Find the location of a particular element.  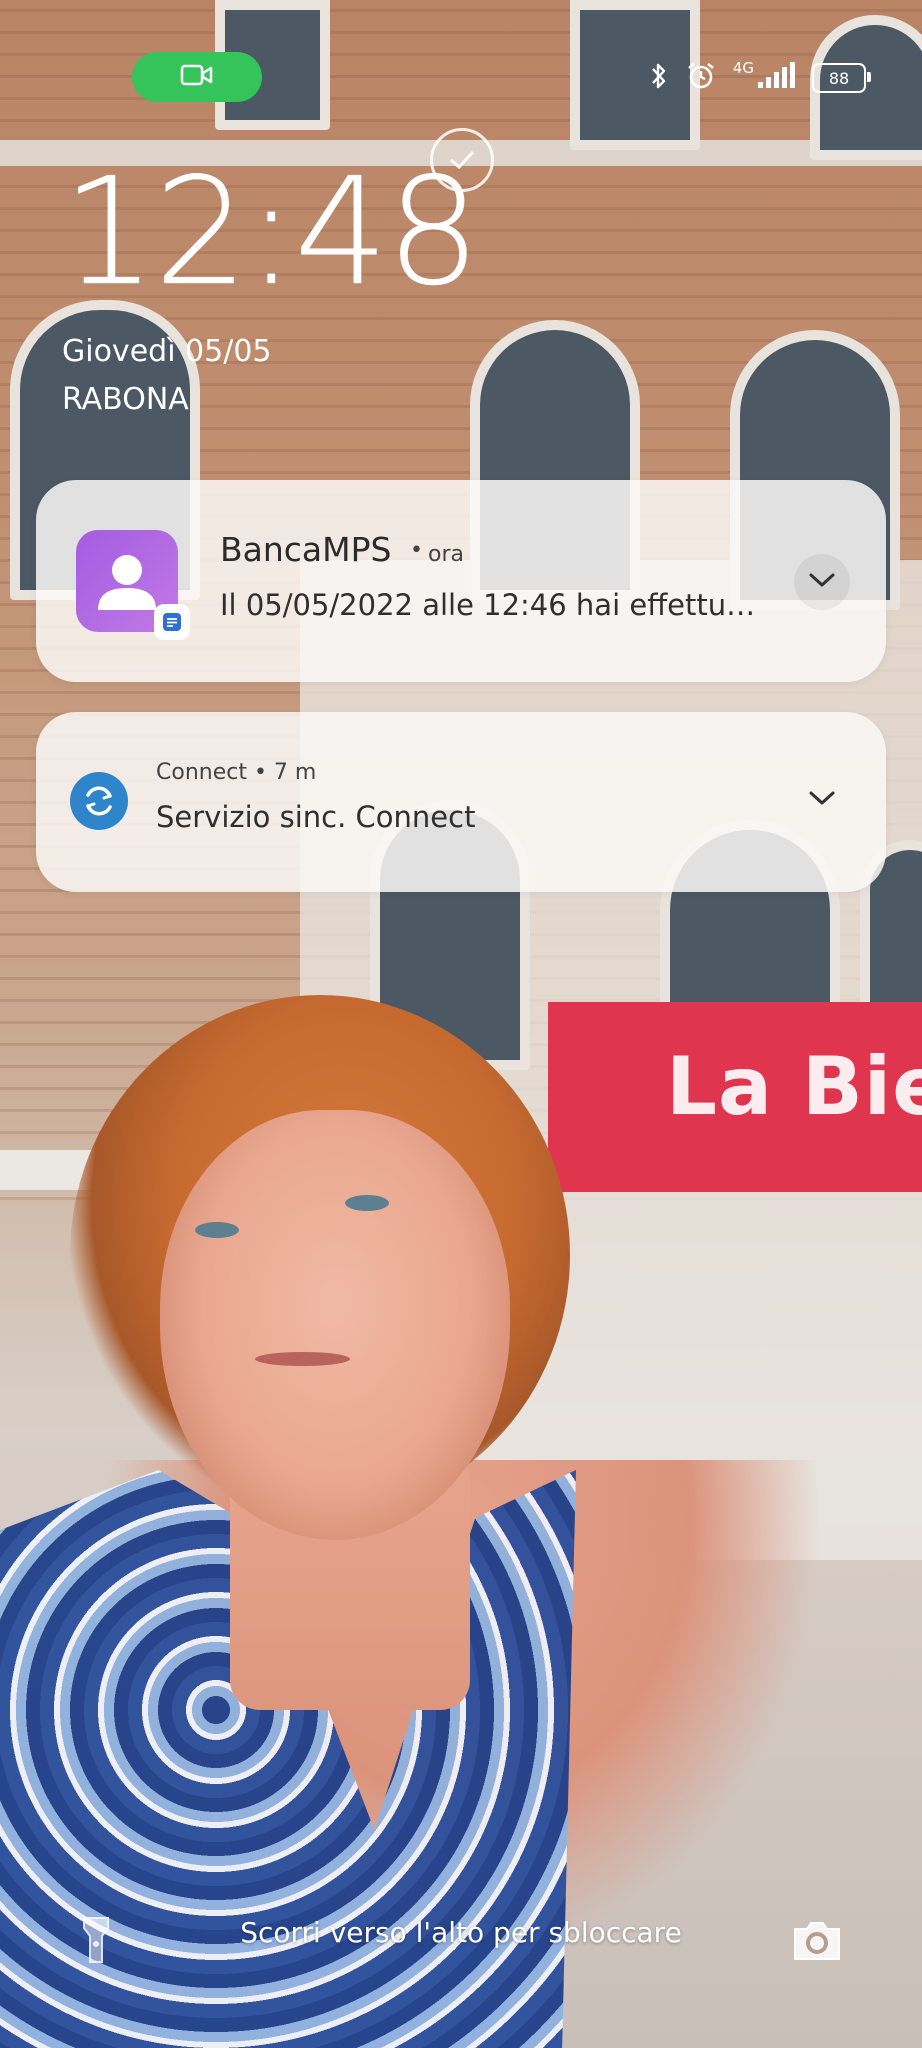

notification-app-name: BancaMPS is located at coordinates (306, 549).